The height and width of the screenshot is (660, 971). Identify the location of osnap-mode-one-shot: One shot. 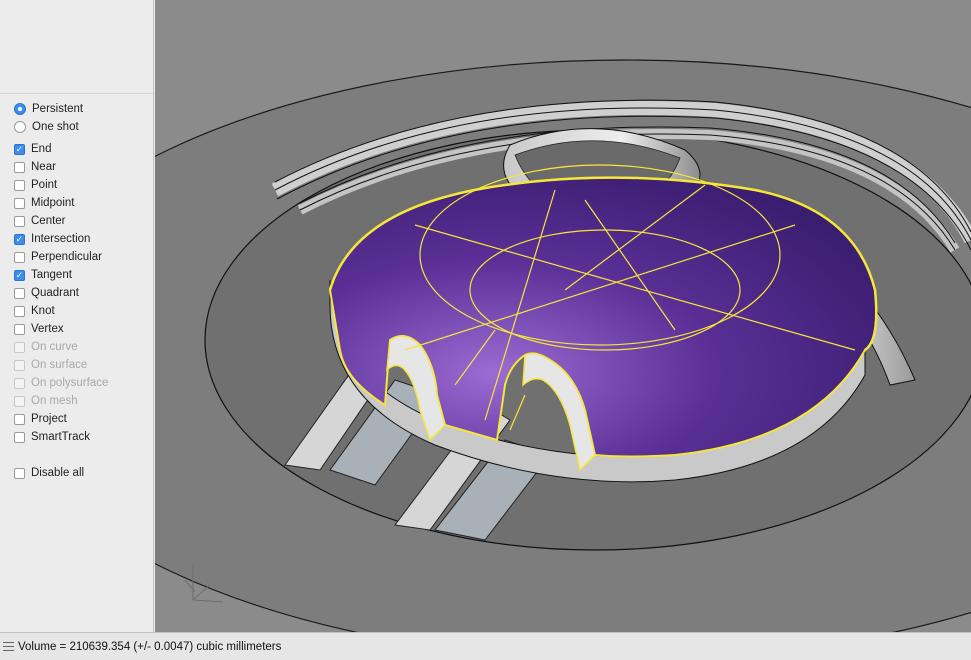
(46, 127).